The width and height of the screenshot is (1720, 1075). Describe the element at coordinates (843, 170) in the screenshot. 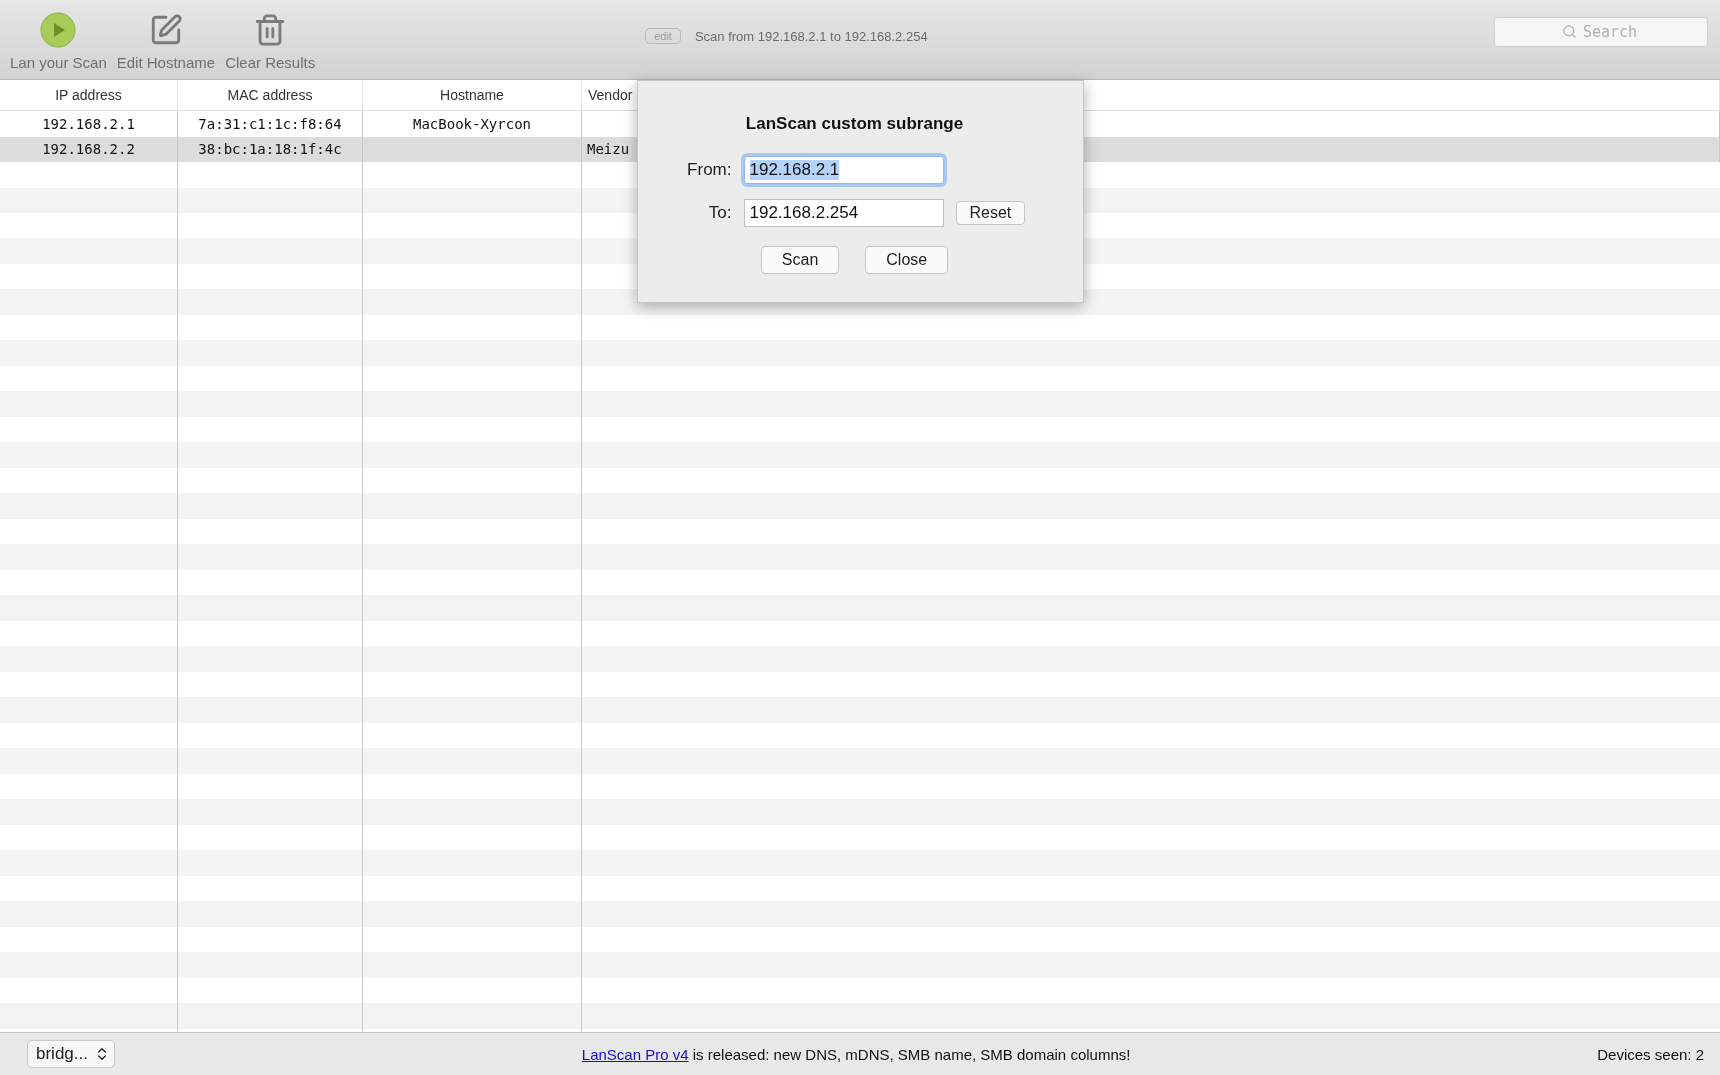

I see `input-field: 192.168.2.1` at that location.